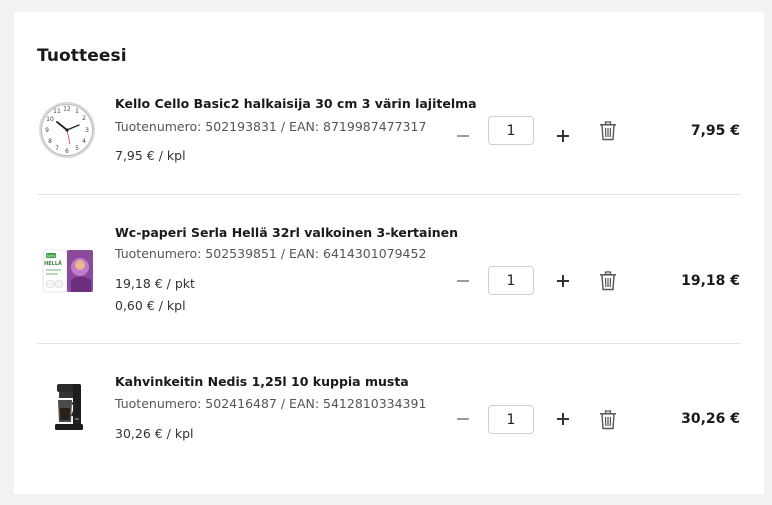 The width and height of the screenshot is (772, 505). Describe the element at coordinates (67, 151) in the screenshot. I see `svg-text: 6` at that location.